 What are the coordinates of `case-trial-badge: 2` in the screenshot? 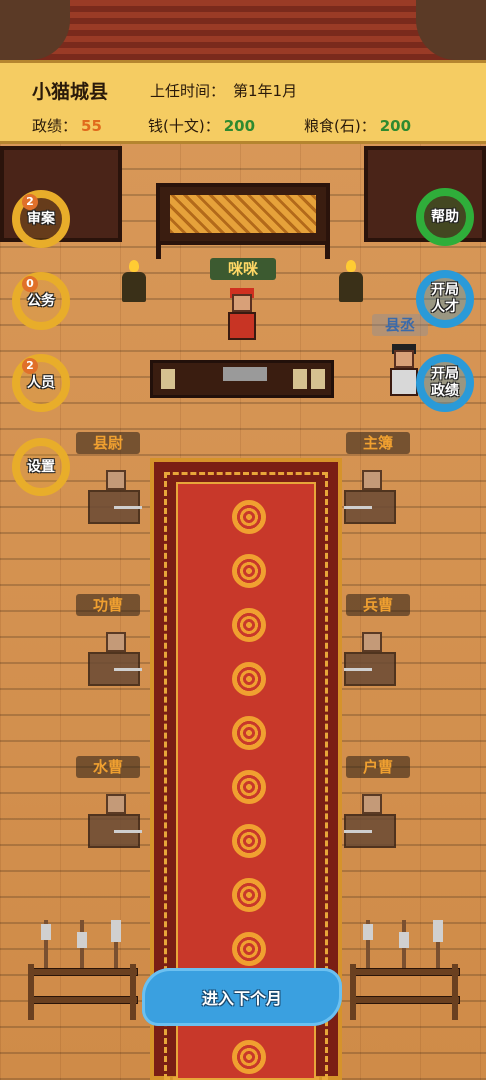 It's located at (30, 202).